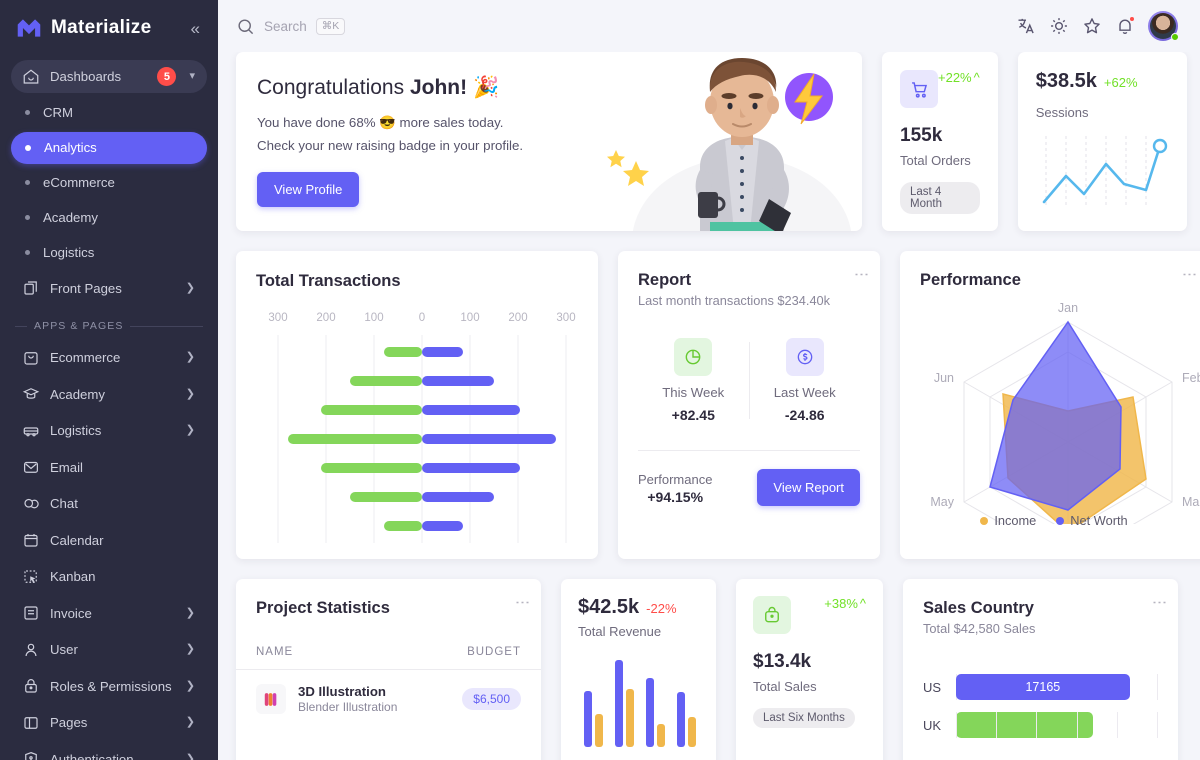 The width and height of the screenshot is (1200, 760). Describe the element at coordinates (109, 357) in the screenshot. I see `sidebar-item-apps-ecommerce: Ecommerce ❯` at that location.